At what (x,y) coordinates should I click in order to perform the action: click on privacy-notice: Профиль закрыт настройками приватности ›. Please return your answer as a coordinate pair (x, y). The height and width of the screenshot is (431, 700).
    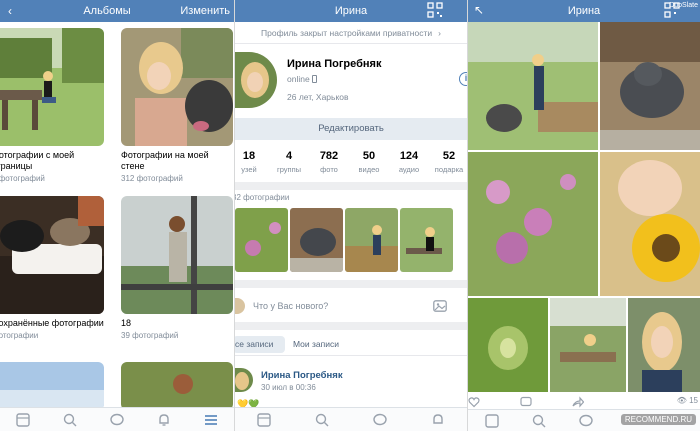
    Looking at the image, I should click on (351, 33).